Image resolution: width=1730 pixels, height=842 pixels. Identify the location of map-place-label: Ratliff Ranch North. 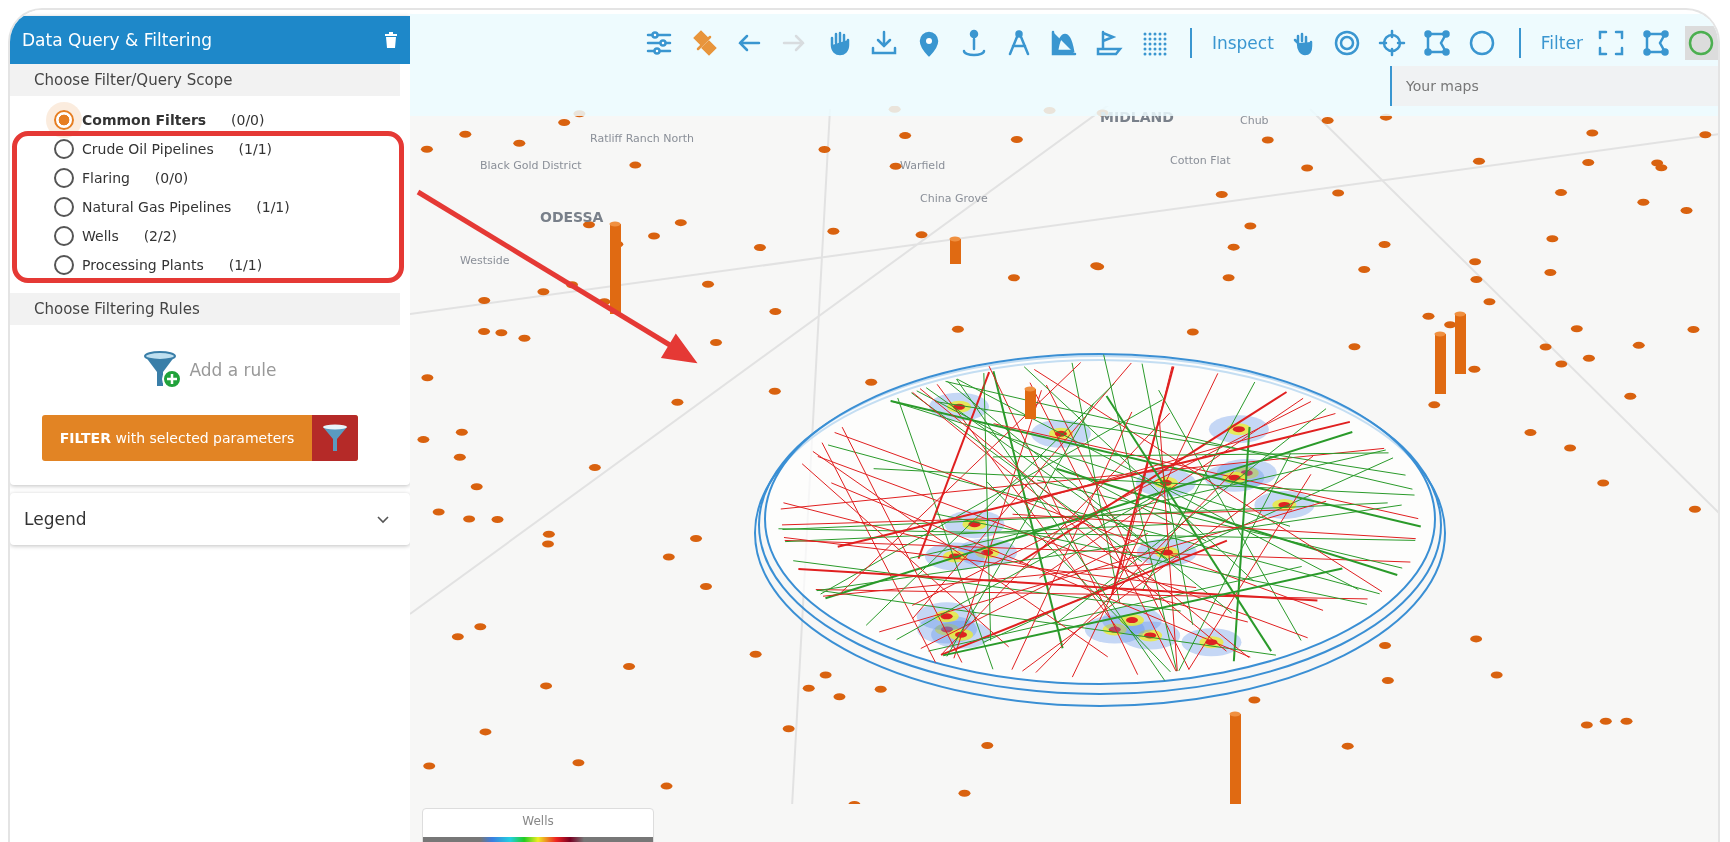
(642, 138).